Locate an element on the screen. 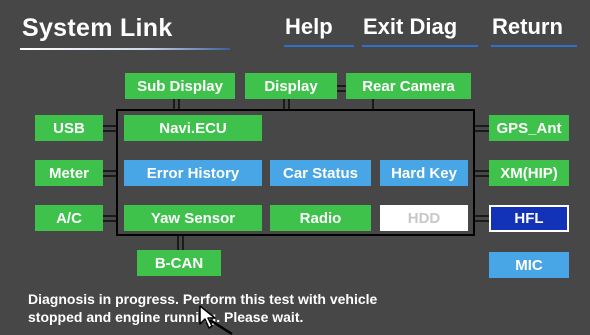 The width and height of the screenshot is (590, 335). connector-usb is located at coordinates (109, 126).